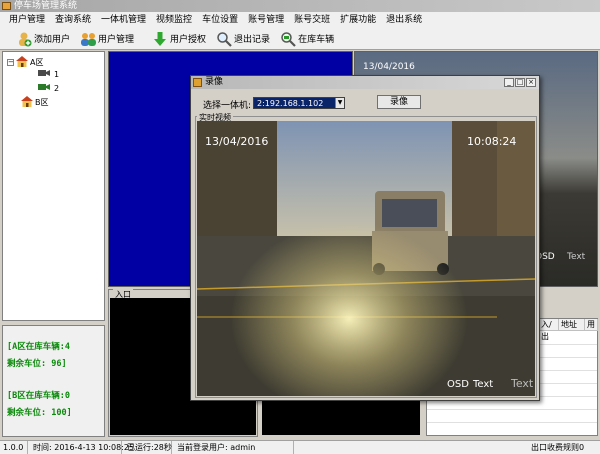  What do you see at coordinates (38, 396) in the screenshot?
I see `zone-b-count: [B区在库车辆:0` at bounding box center [38, 396].